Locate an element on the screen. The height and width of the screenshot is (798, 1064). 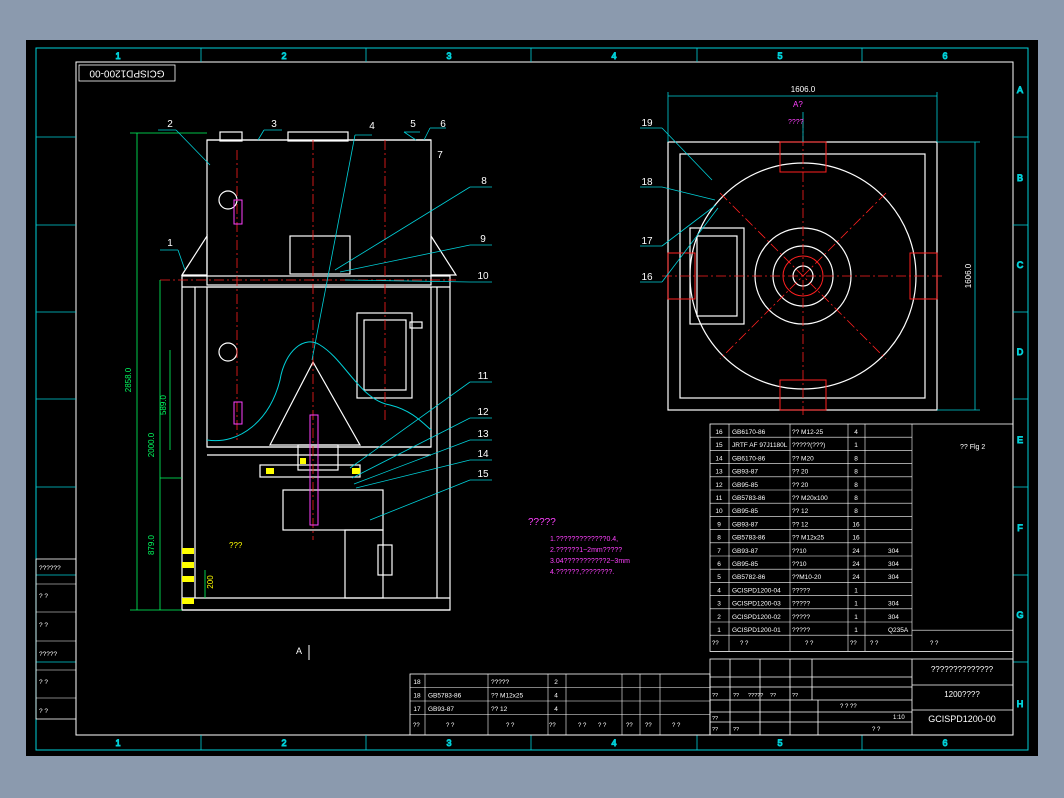
bom-no: 8 is located at coordinates (719, 538).